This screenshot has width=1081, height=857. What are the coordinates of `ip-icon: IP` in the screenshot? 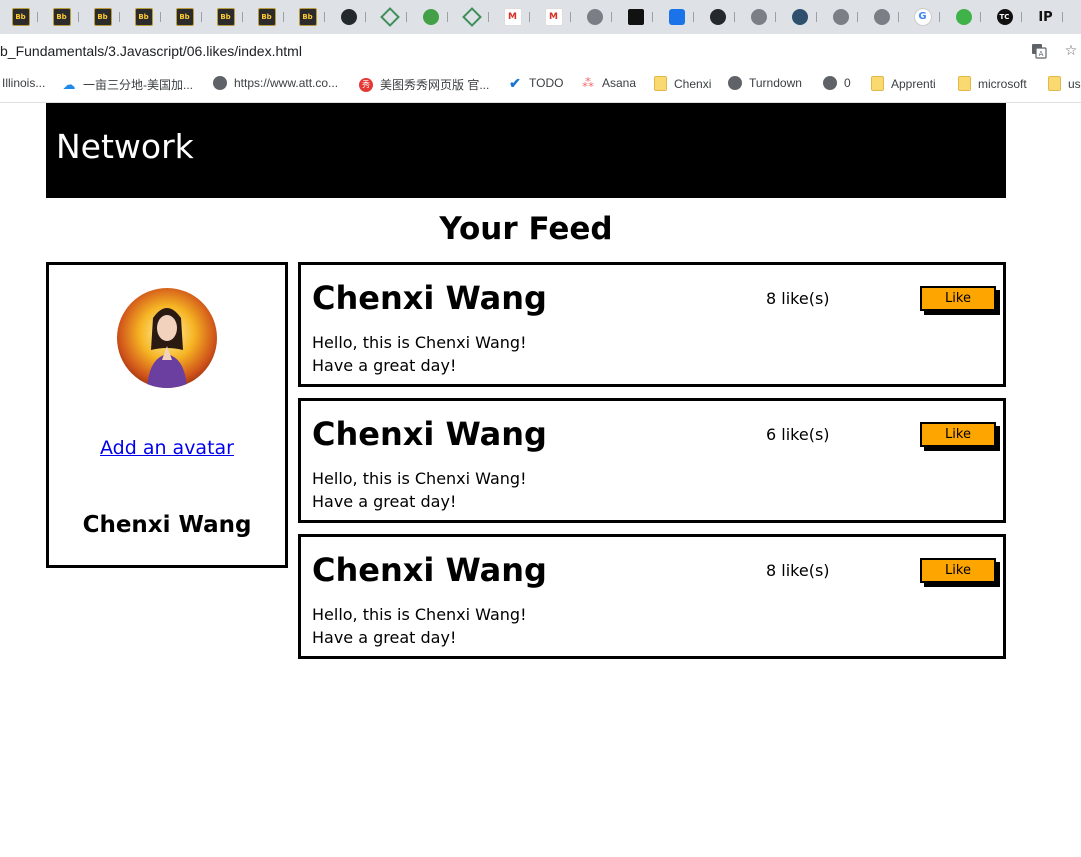 It's located at (1045, 17).